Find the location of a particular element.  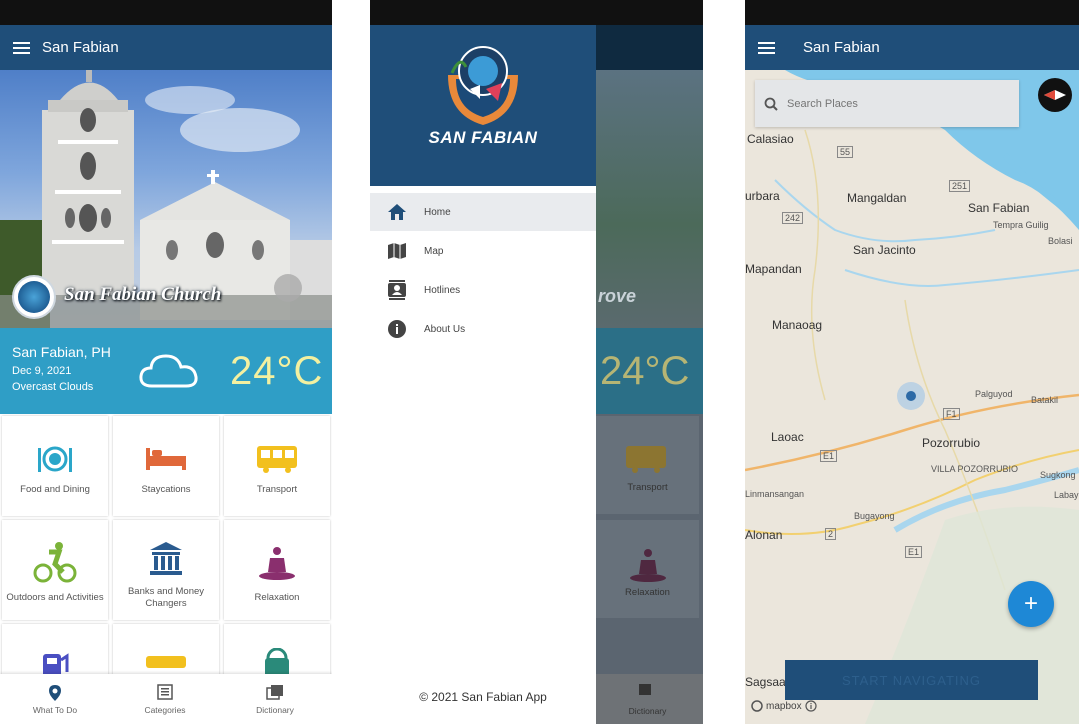

hero-image: San Fabian Church is located at coordinates (166, 199).